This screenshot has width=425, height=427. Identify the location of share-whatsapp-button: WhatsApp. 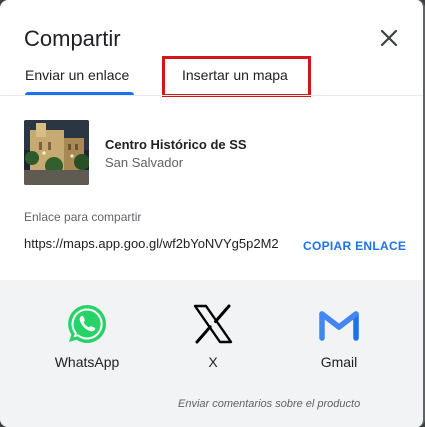
(87, 336).